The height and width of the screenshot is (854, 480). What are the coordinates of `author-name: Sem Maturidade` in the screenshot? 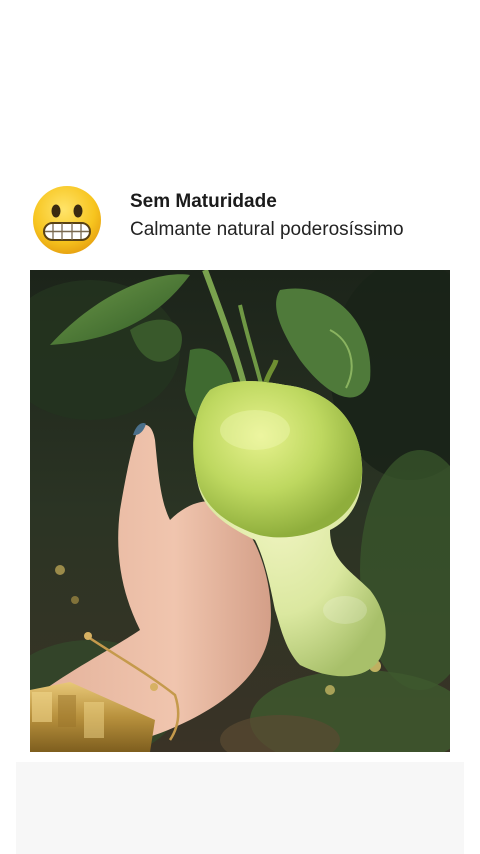 It's located at (203, 202).